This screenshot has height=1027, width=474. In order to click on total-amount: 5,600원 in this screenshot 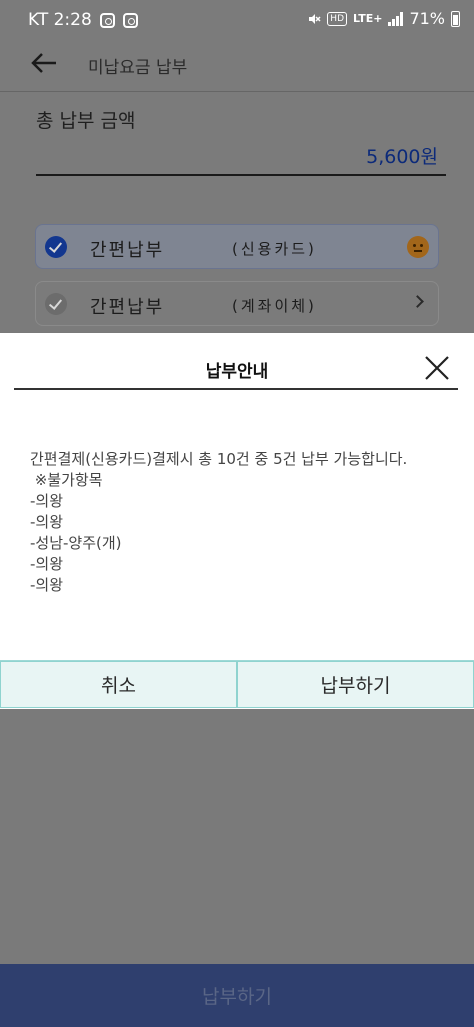, I will do `click(402, 157)`.